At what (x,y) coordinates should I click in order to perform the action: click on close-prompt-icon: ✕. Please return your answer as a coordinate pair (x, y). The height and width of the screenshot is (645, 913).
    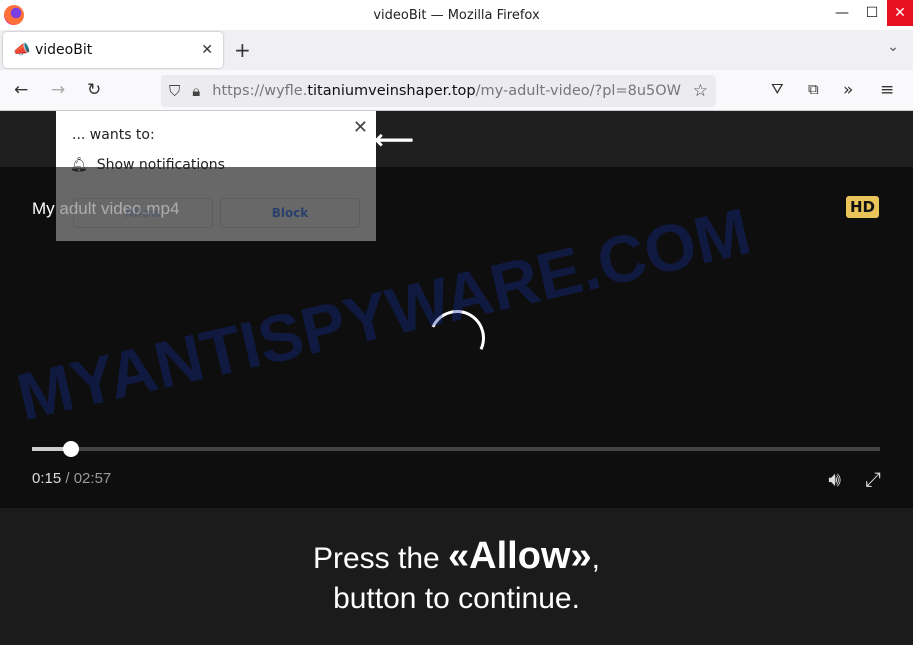
    Looking at the image, I should click on (360, 127).